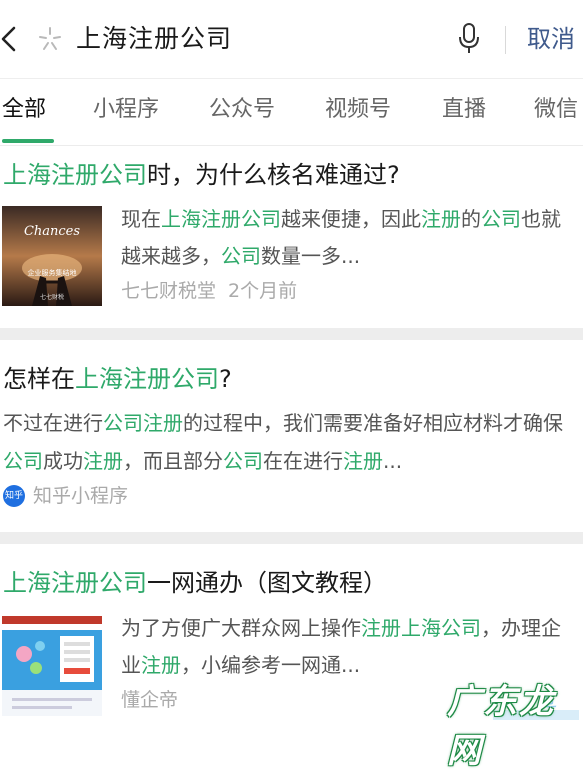 This screenshot has height=772, width=583. What do you see at coordinates (14, 496) in the screenshot?
I see `zhihu-logo-icon: 知乎` at bounding box center [14, 496].